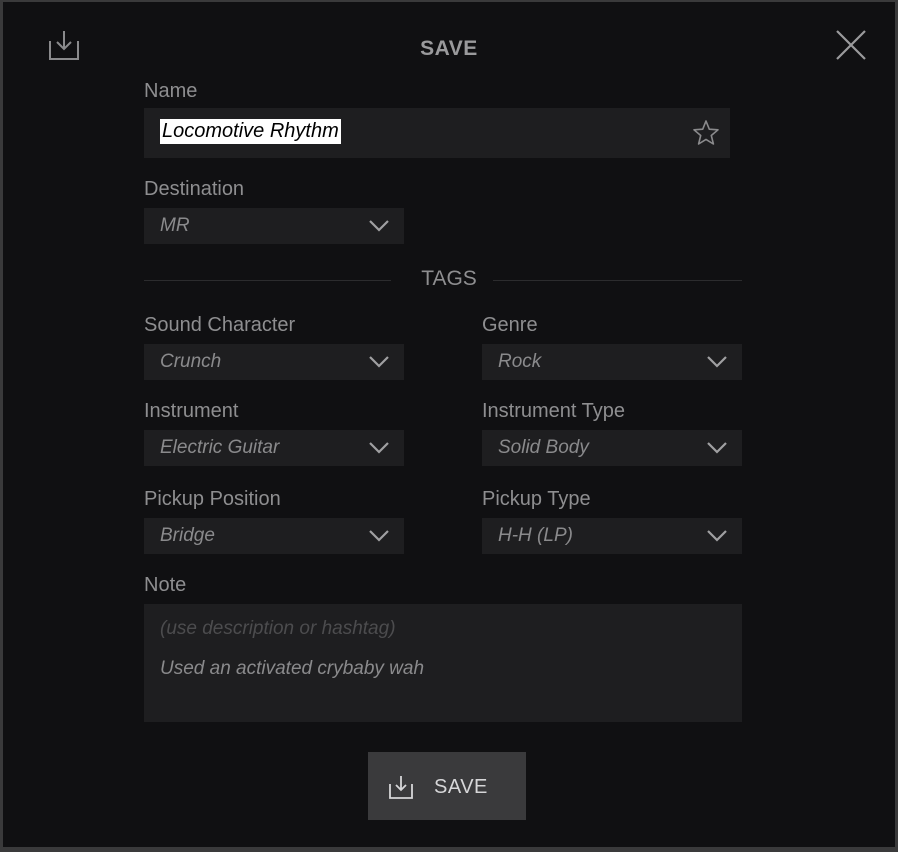 The height and width of the screenshot is (852, 898). What do you see at coordinates (191, 411) in the screenshot?
I see `instrument-label: Instrument` at bounding box center [191, 411].